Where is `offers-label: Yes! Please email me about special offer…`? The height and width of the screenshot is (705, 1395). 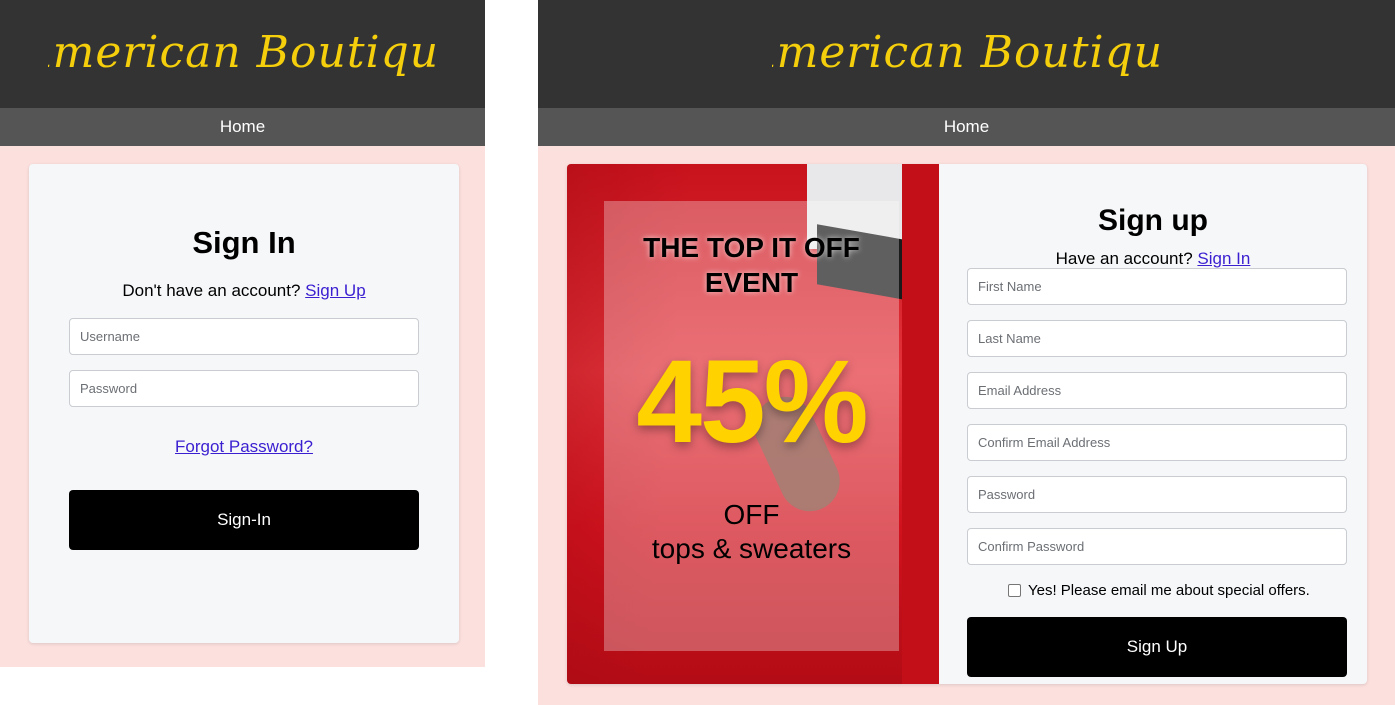
offers-label: Yes! Please email me about special offer… is located at coordinates (1169, 590).